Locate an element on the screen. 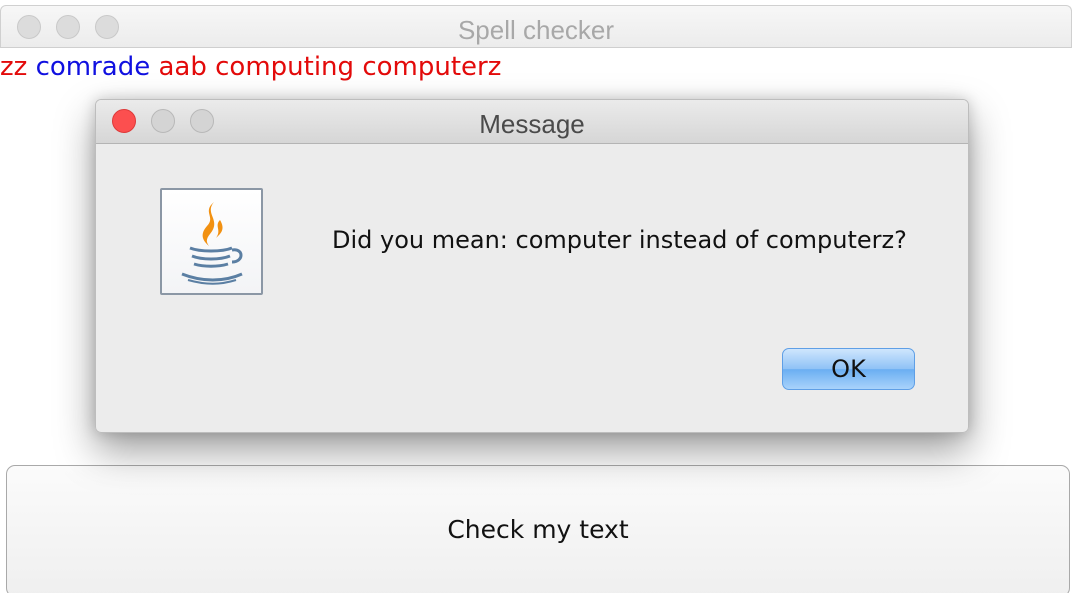 This screenshot has width=1072, height=593. check-my-text-label: Check my text is located at coordinates (538, 529).